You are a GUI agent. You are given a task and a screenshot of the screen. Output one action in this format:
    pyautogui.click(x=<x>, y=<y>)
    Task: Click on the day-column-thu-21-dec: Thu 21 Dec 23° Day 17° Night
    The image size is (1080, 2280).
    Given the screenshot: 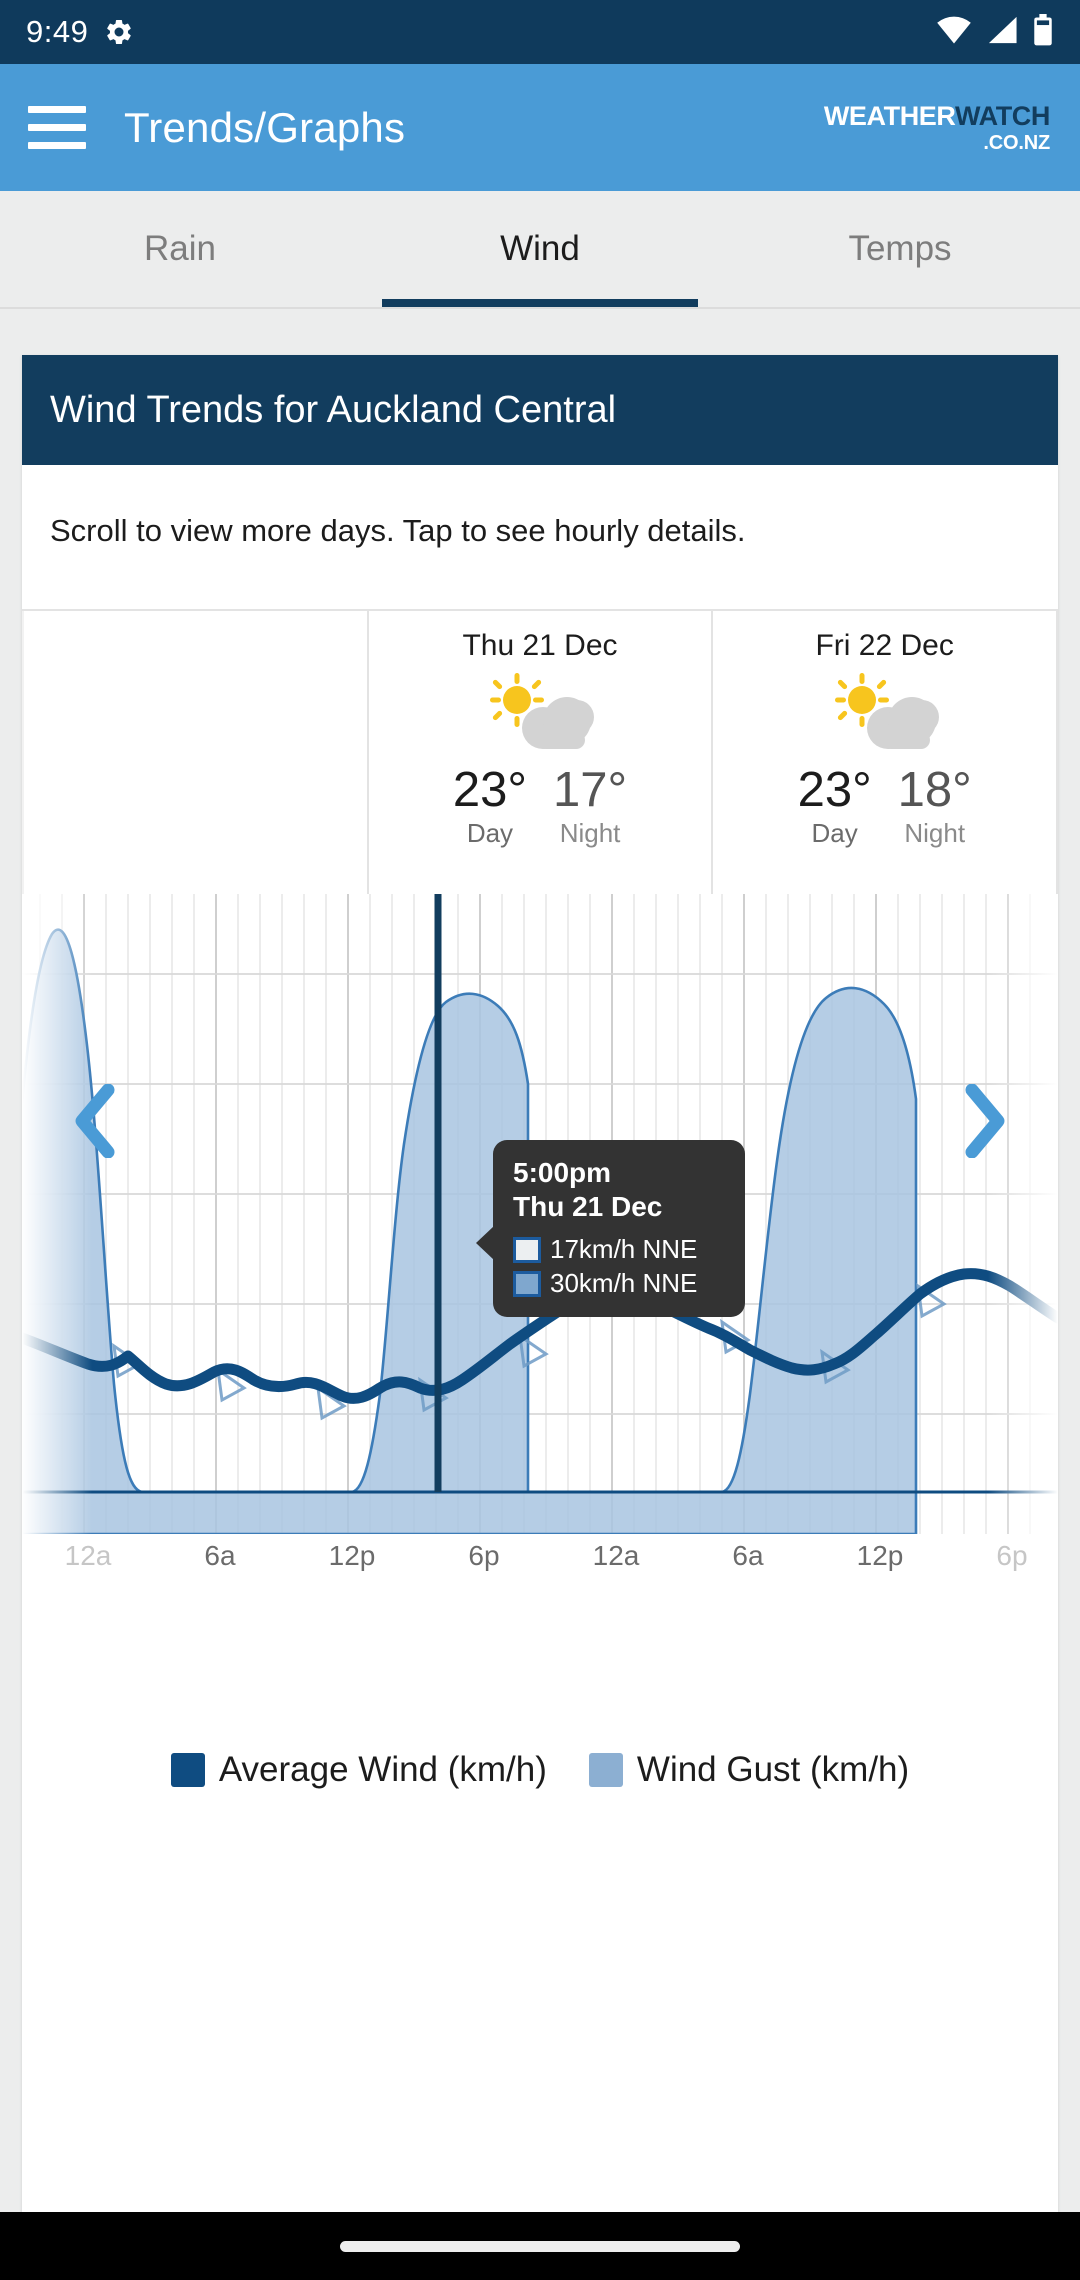 What is the action you would take?
    pyautogui.click(x=539, y=752)
    